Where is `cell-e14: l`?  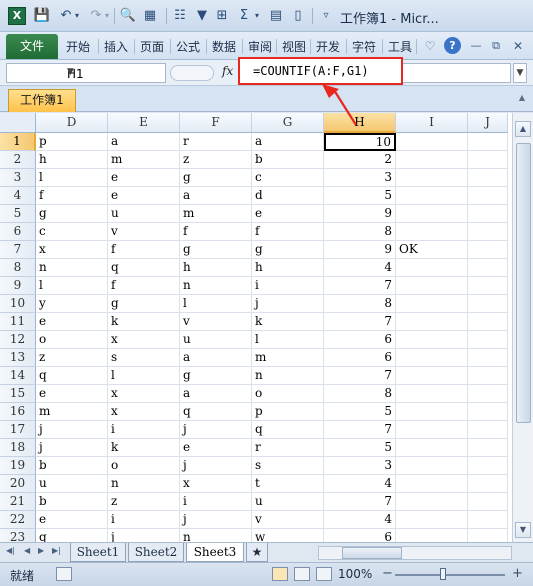 cell-e14: l is located at coordinates (144, 376).